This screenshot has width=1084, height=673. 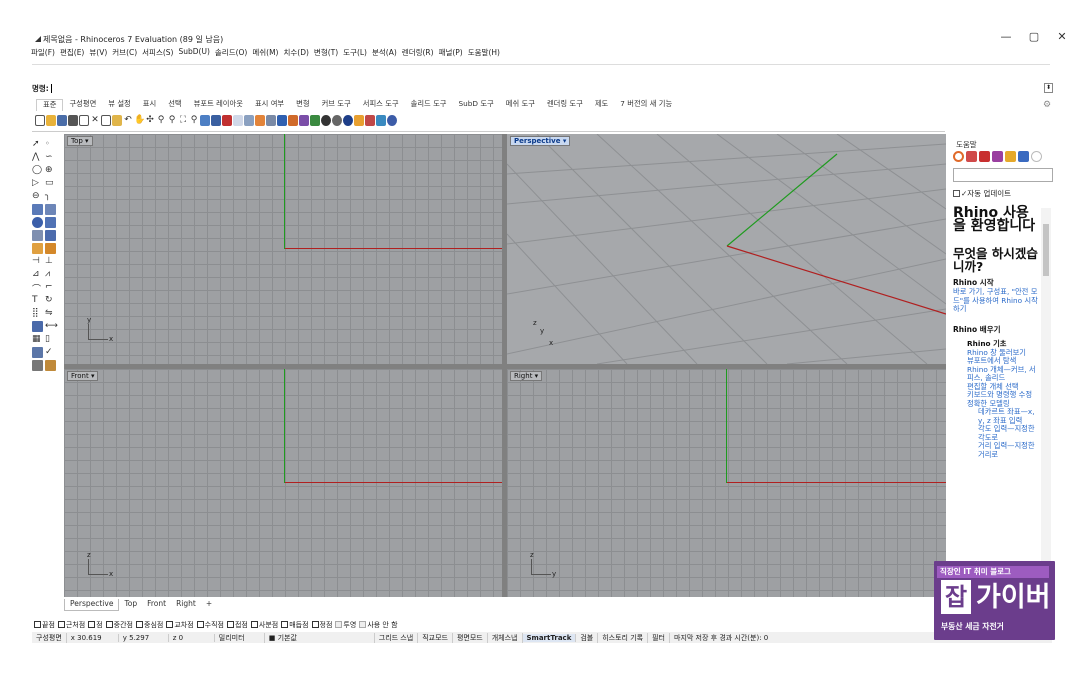 I want to click on osnap-knot: 매듭점, so click(x=295, y=625).